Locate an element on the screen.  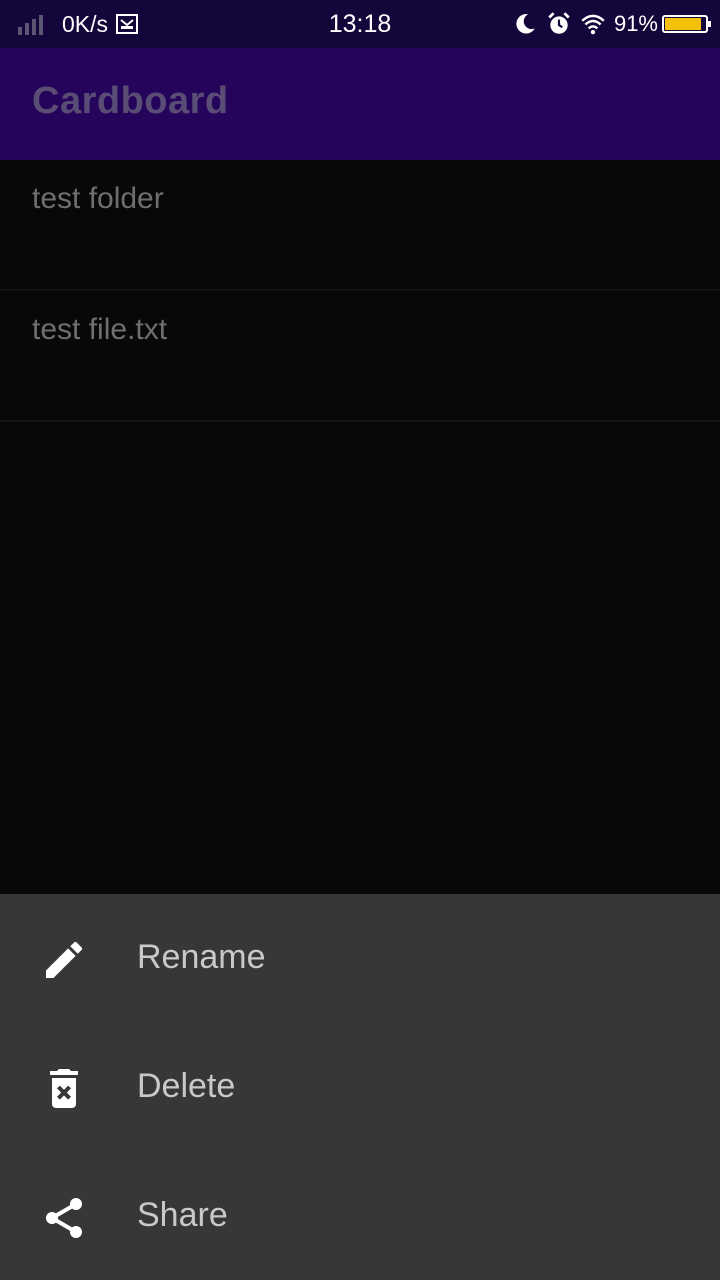
share-icon is located at coordinates (64, 1218).